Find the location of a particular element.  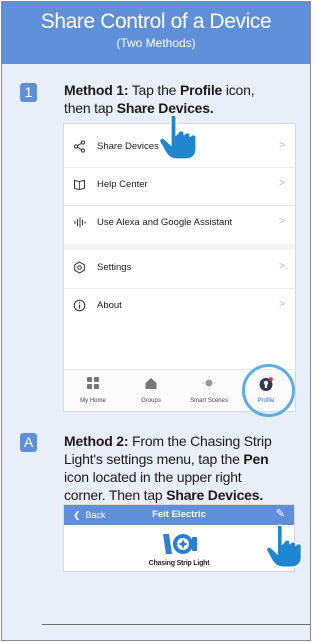

header: Share Control of a Device (Two Methods) is located at coordinates (156, 33).